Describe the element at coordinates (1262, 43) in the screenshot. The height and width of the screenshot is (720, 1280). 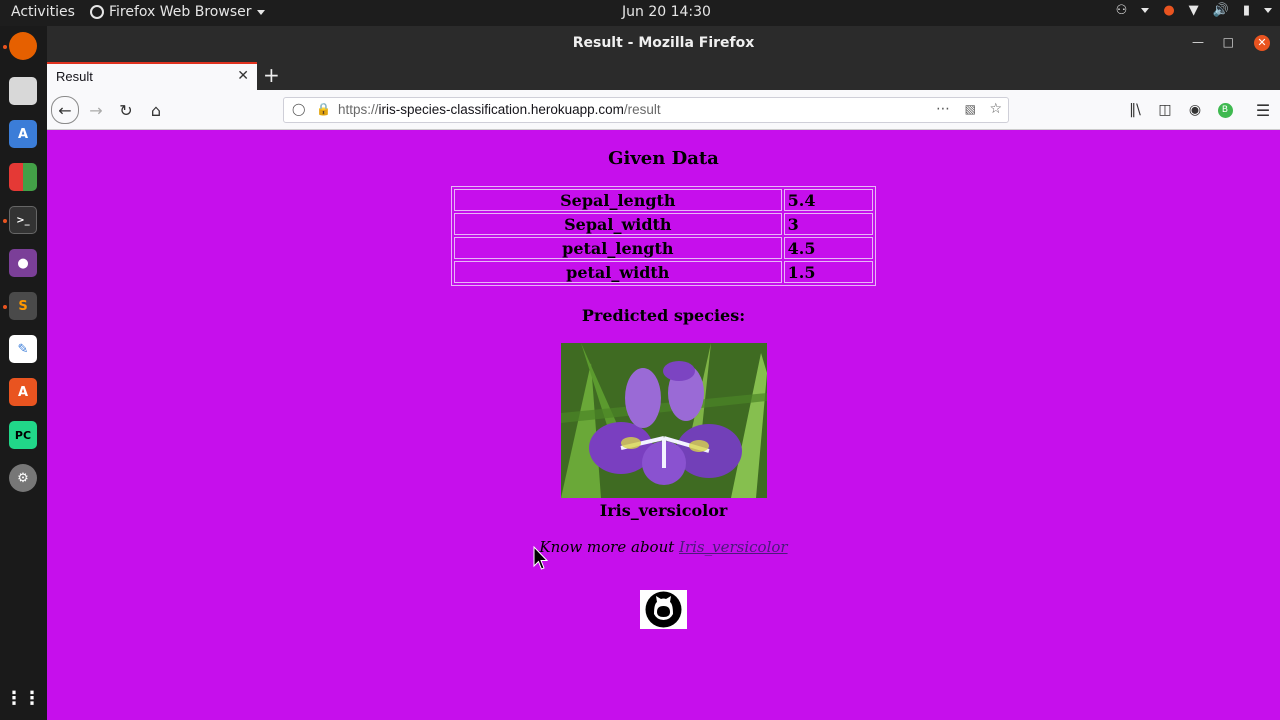
I see `close-window-icon: ✕` at that location.